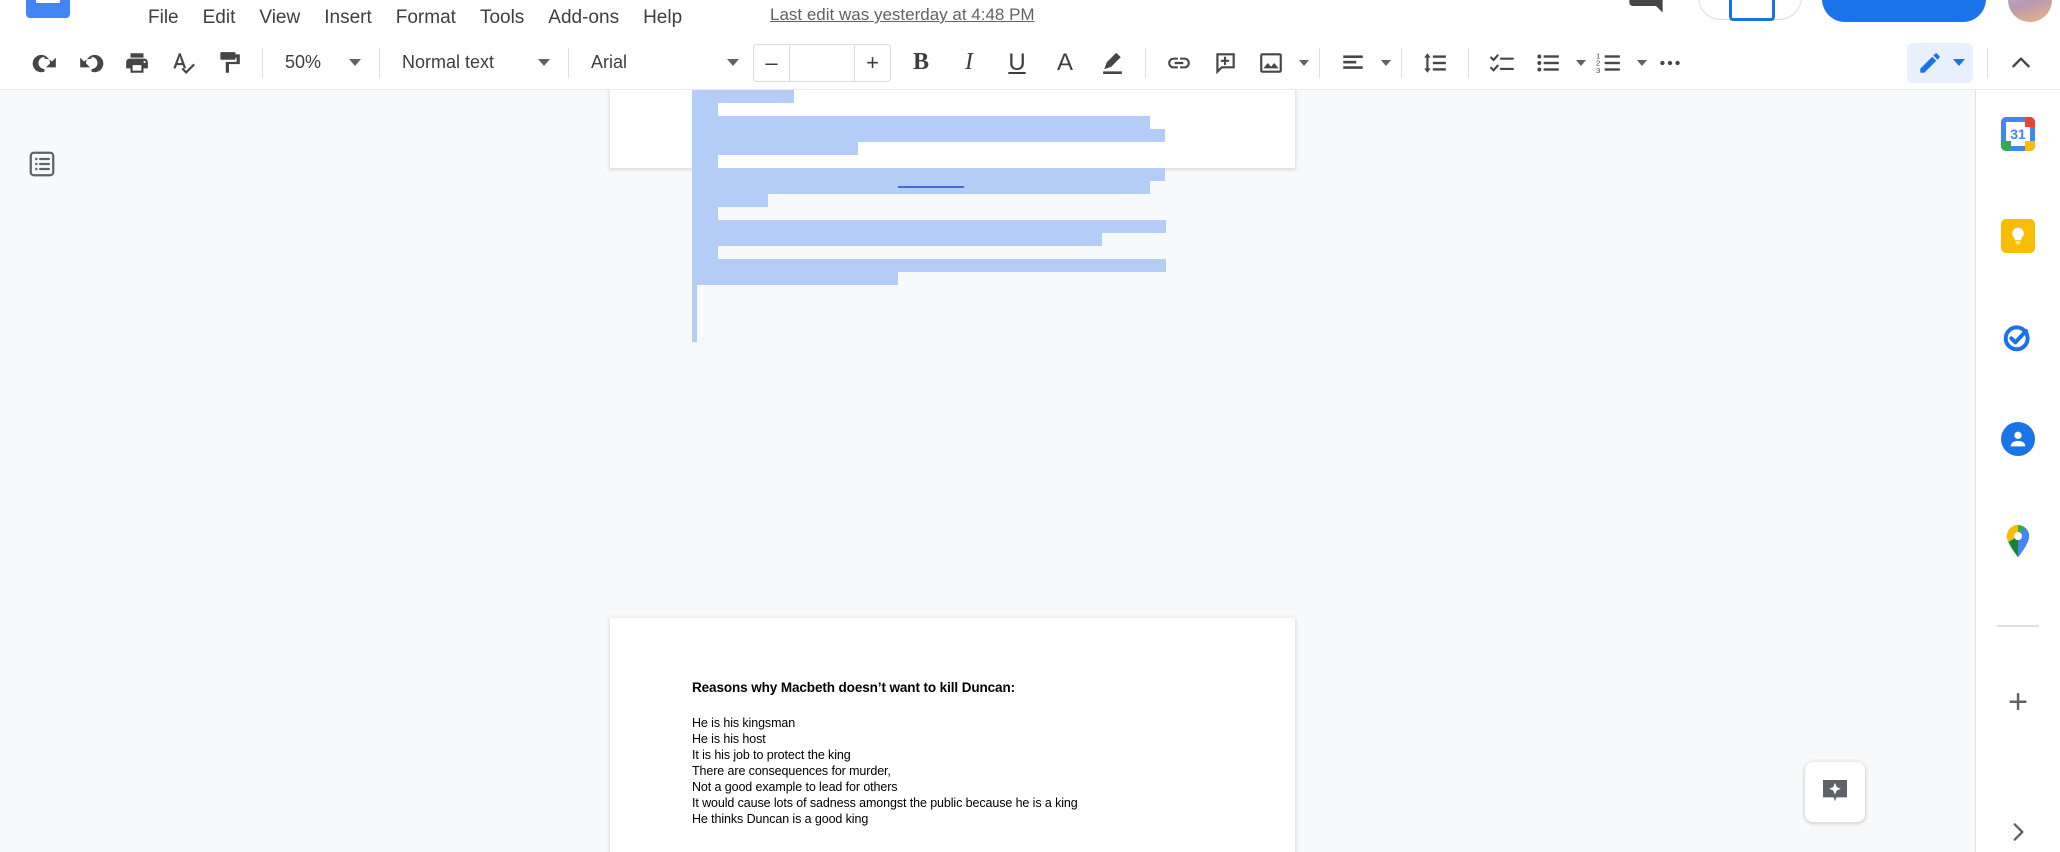 The image size is (2060, 852). I want to click on menu-item-insert: Insert, so click(348, 18).